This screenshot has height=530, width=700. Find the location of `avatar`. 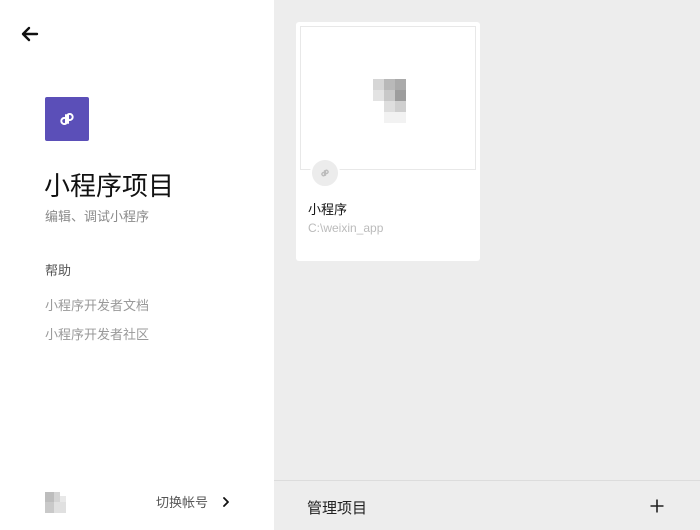

avatar is located at coordinates (55, 502).